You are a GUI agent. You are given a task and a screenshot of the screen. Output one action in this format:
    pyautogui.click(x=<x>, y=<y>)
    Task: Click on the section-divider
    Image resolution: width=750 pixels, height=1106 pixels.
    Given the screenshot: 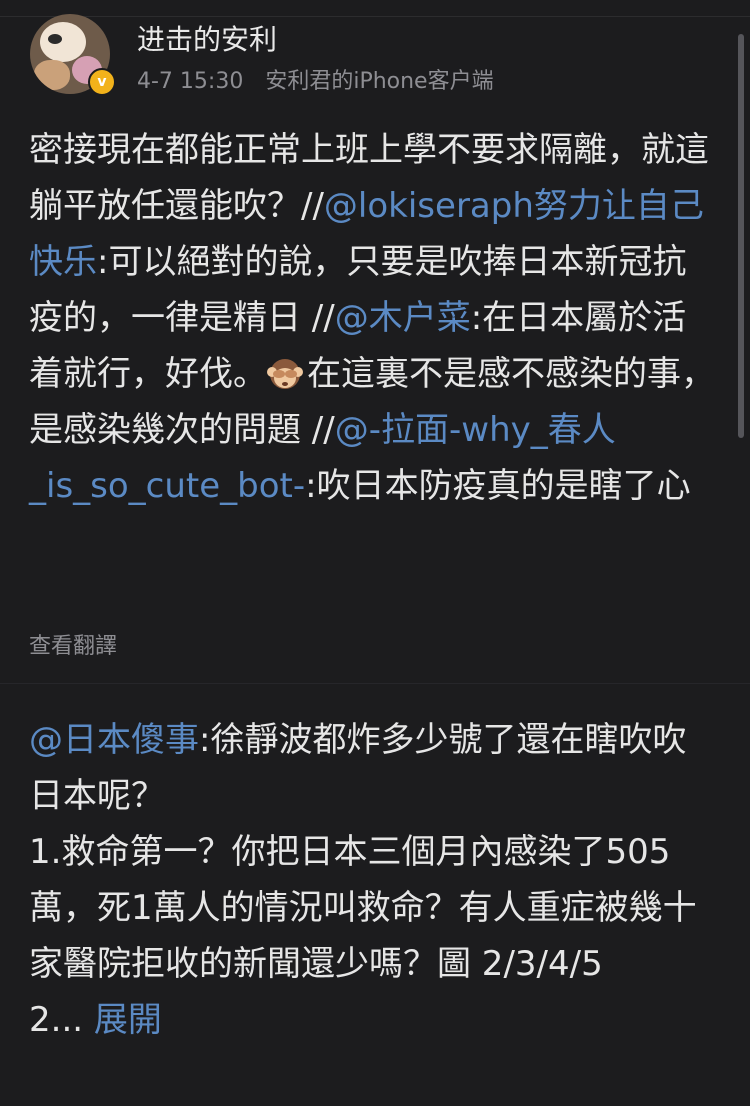 What is the action you would take?
    pyautogui.click(x=375, y=683)
    